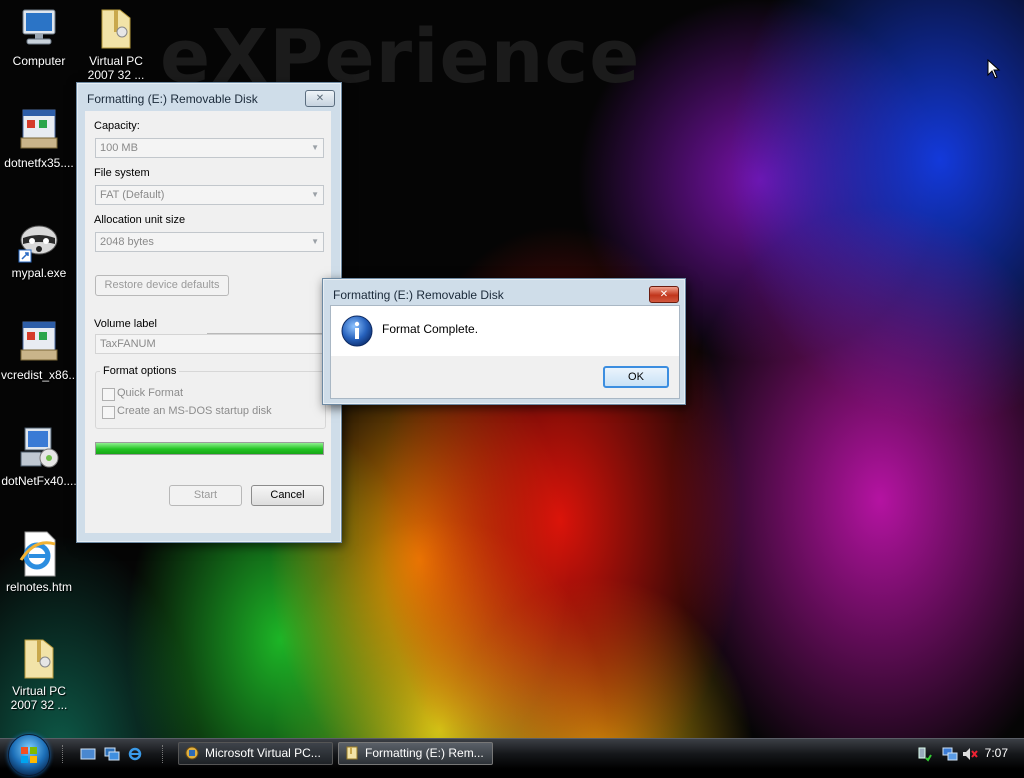  I want to click on show-desktop-icon, so click(88, 754).